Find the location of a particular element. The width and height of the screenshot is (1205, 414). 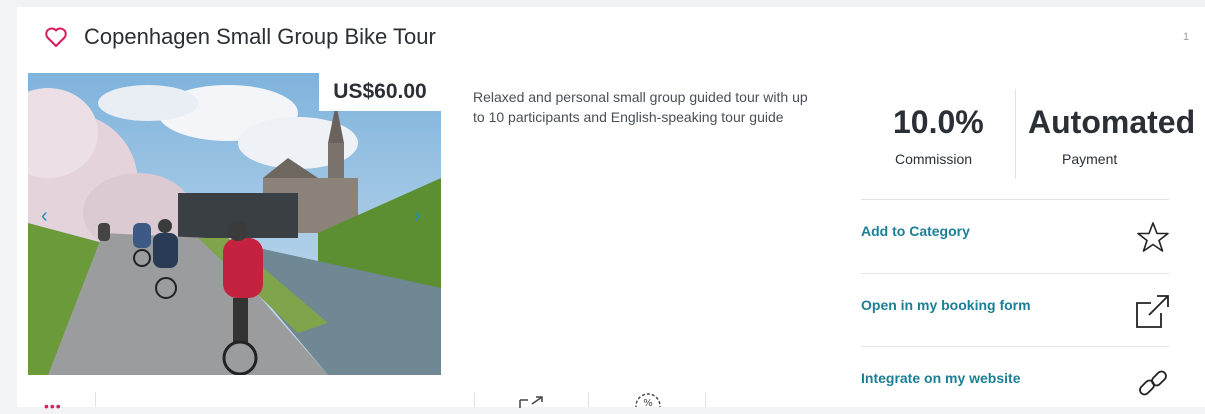

link-icon is located at coordinates (1153, 383).